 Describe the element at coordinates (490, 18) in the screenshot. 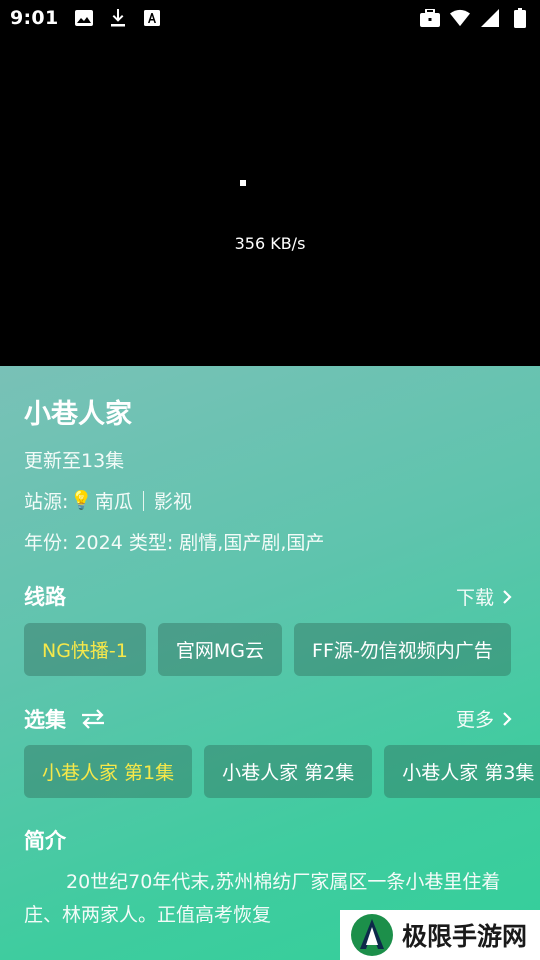

I see `signal-icon` at that location.